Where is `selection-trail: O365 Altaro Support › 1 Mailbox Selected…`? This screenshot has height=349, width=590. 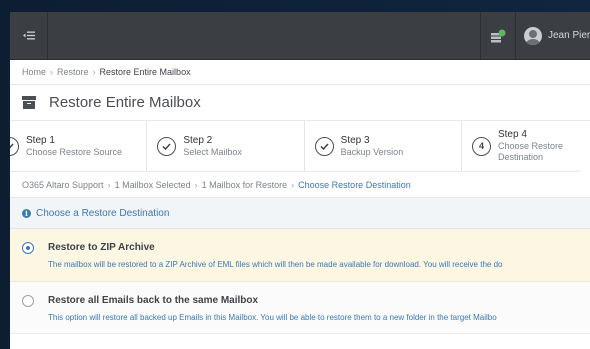
selection-trail: O365 Altaro Support › 1 Mailbox Selected… is located at coordinates (300, 185).